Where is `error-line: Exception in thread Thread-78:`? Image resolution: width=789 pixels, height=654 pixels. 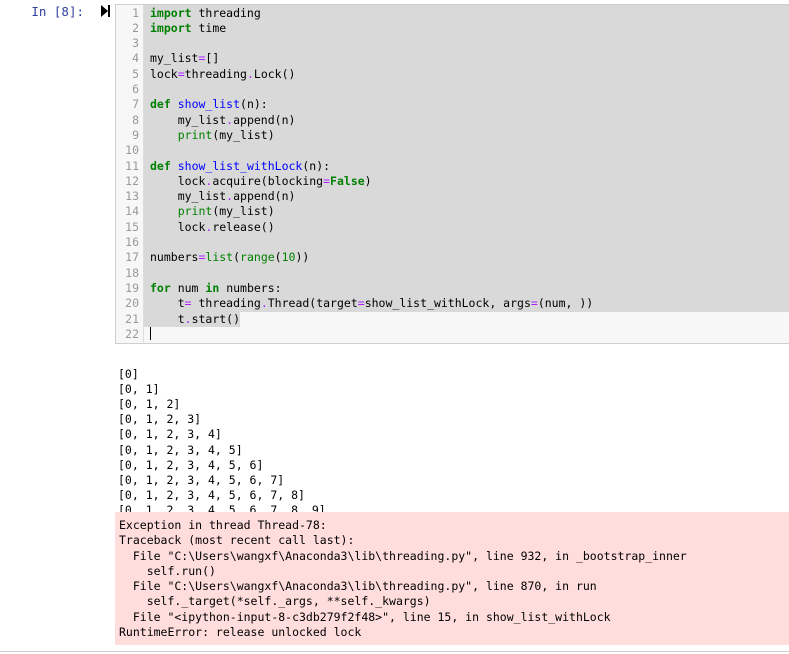 error-line: Exception in thread Thread-78: is located at coordinates (223, 525).